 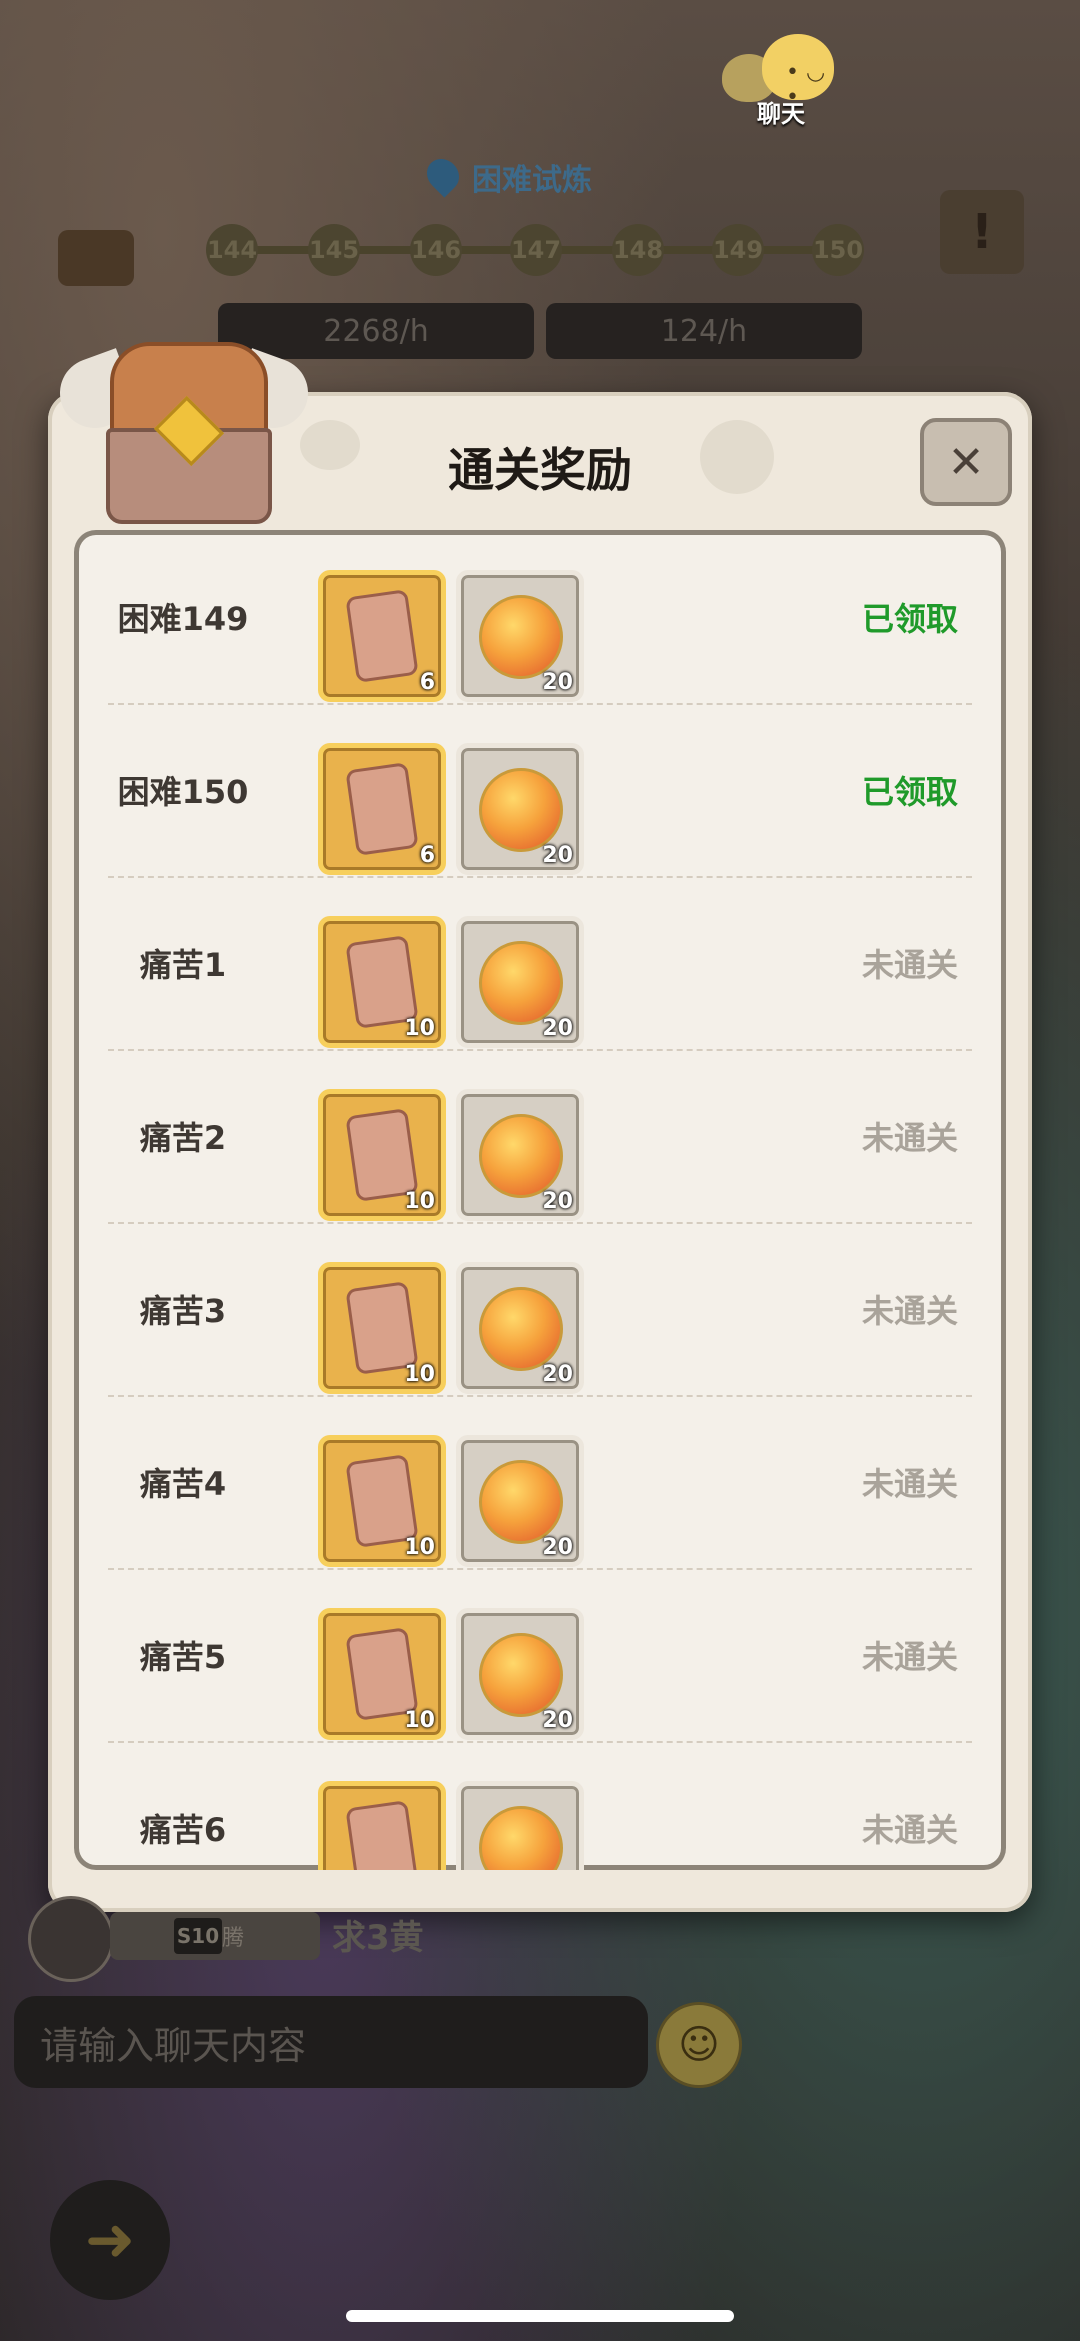 What do you see at coordinates (540, 2316) in the screenshot?
I see `home-indicator` at bounding box center [540, 2316].